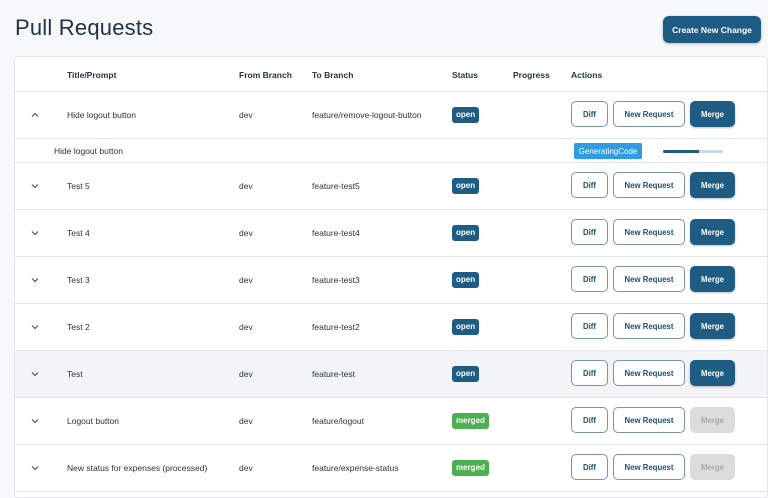 The height and width of the screenshot is (498, 768). What do you see at coordinates (336, 327) in the screenshot?
I see `row-to-branch: feature-test2` at bounding box center [336, 327].